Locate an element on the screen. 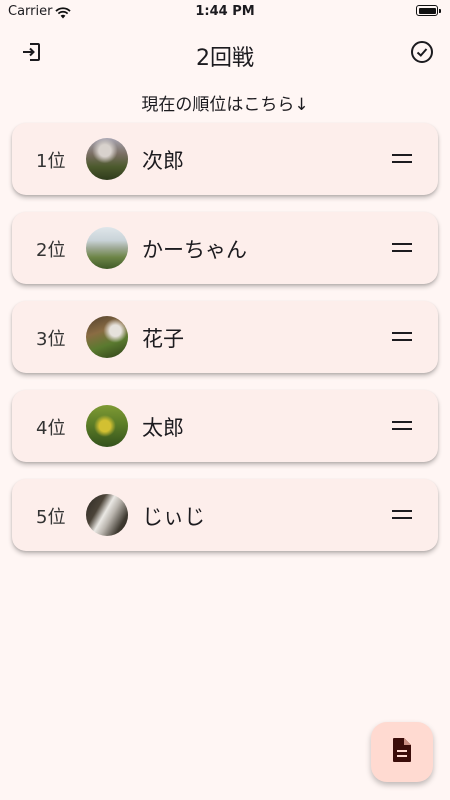 The height and width of the screenshot is (800, 450). ranking-row: 3位 花子 is located at coordinates (225, 337).